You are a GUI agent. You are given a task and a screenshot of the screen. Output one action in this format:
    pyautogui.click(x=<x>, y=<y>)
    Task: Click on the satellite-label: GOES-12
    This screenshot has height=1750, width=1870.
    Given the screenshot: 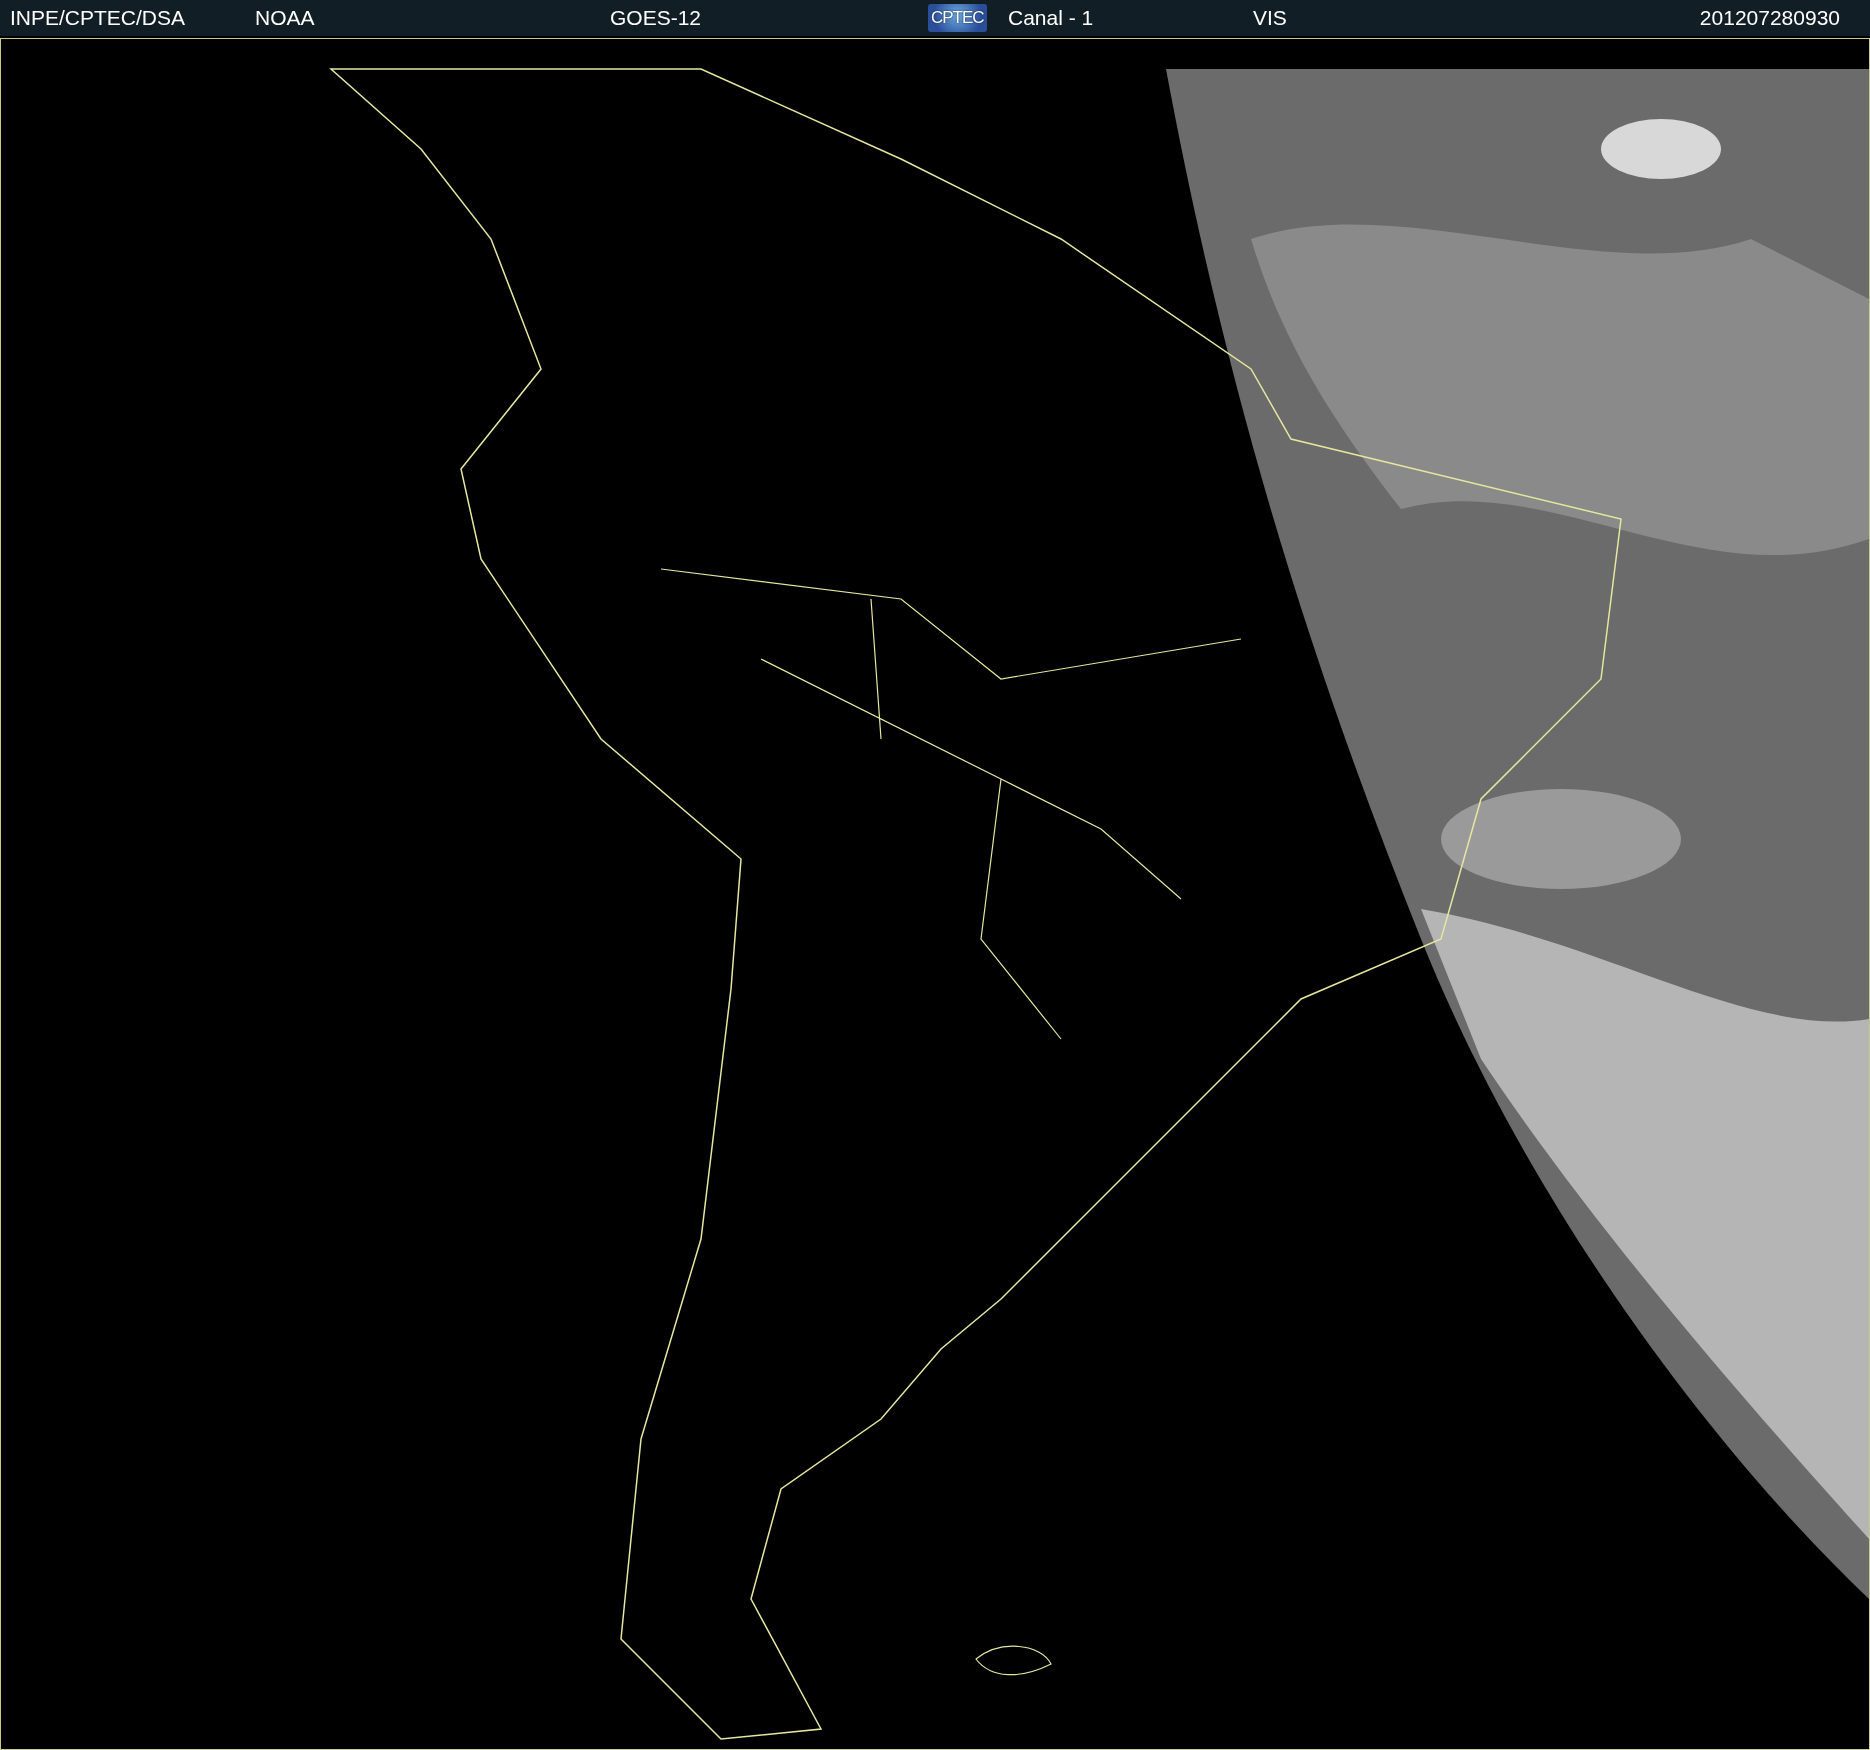 What is the action you would take?
    pyautogui.click(x=656, y=18)
    